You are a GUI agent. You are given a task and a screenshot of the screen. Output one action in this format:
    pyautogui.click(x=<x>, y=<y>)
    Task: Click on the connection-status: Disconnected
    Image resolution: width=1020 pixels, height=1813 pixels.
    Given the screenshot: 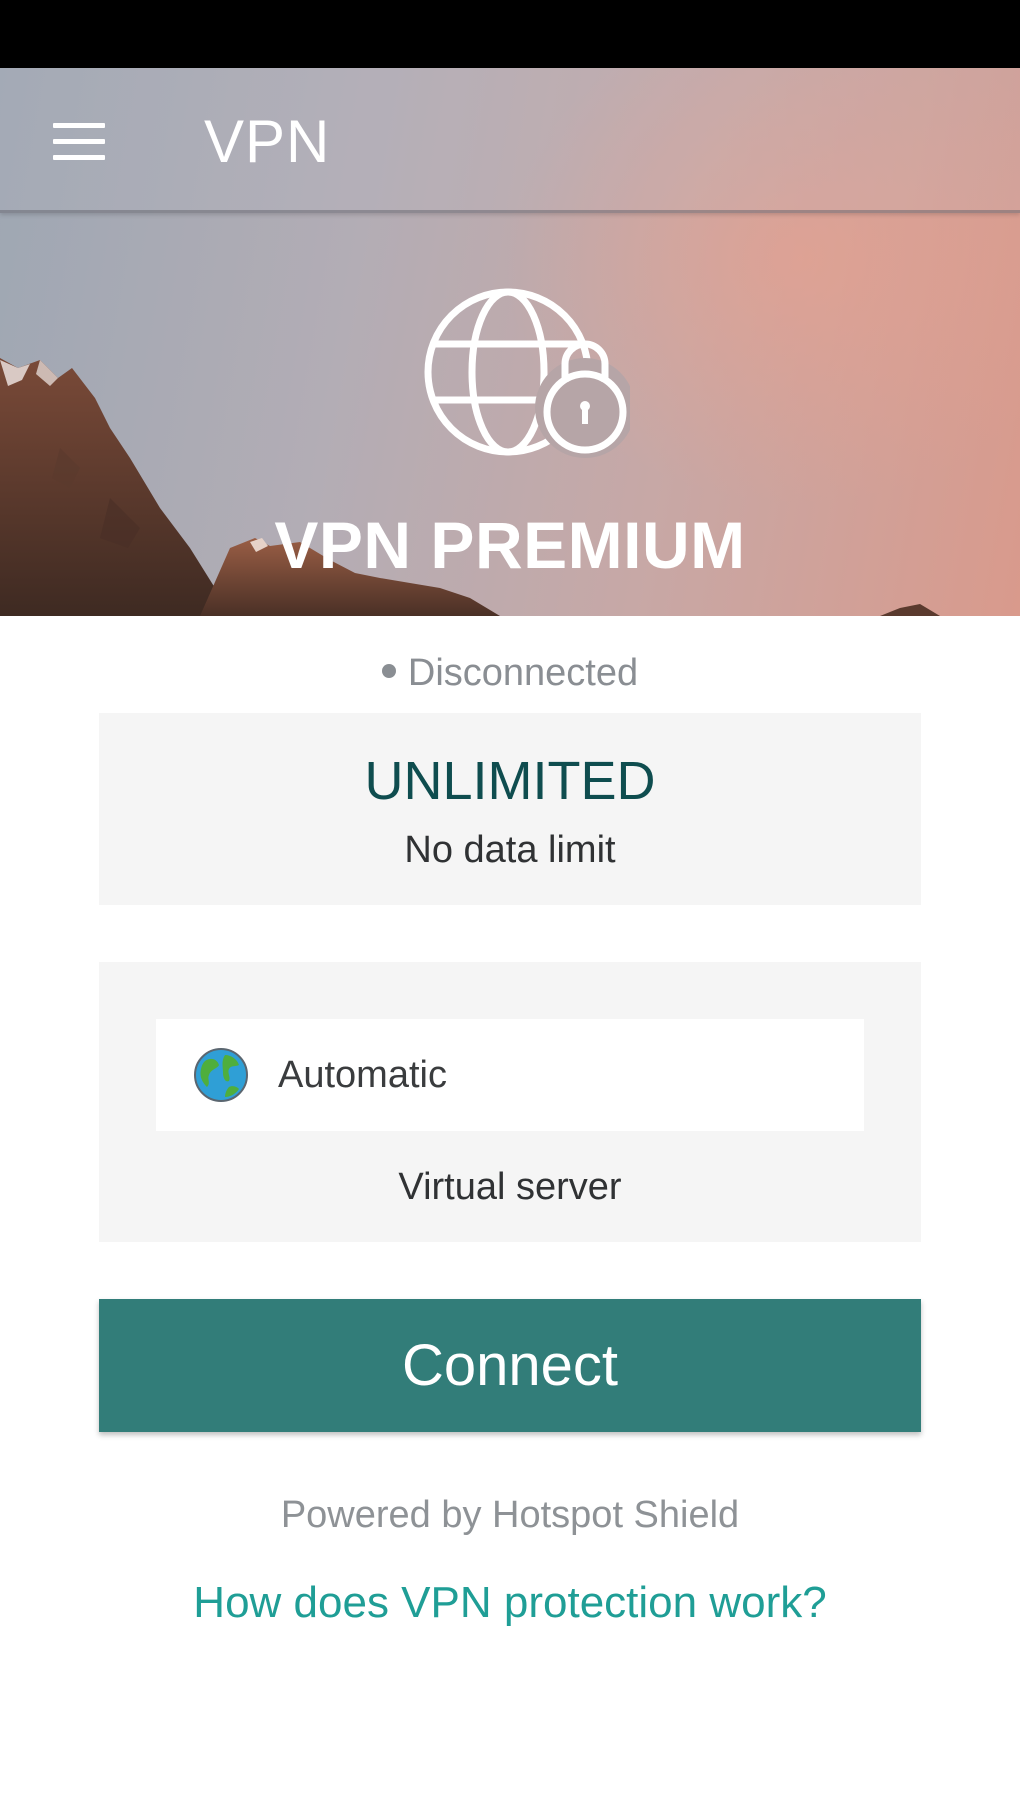 What is the action you would take?
    pyautogui.click(x=510, y=673)
    